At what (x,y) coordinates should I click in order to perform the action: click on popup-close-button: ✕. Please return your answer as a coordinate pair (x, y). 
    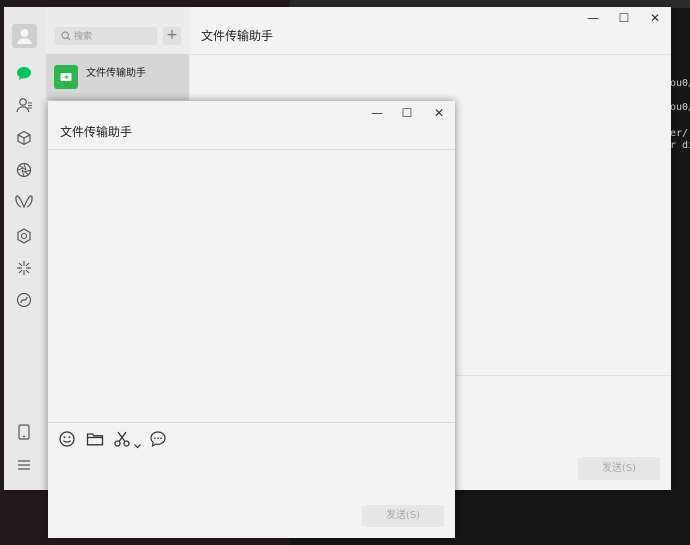
    Looking at the image, I should click on (439, 113).